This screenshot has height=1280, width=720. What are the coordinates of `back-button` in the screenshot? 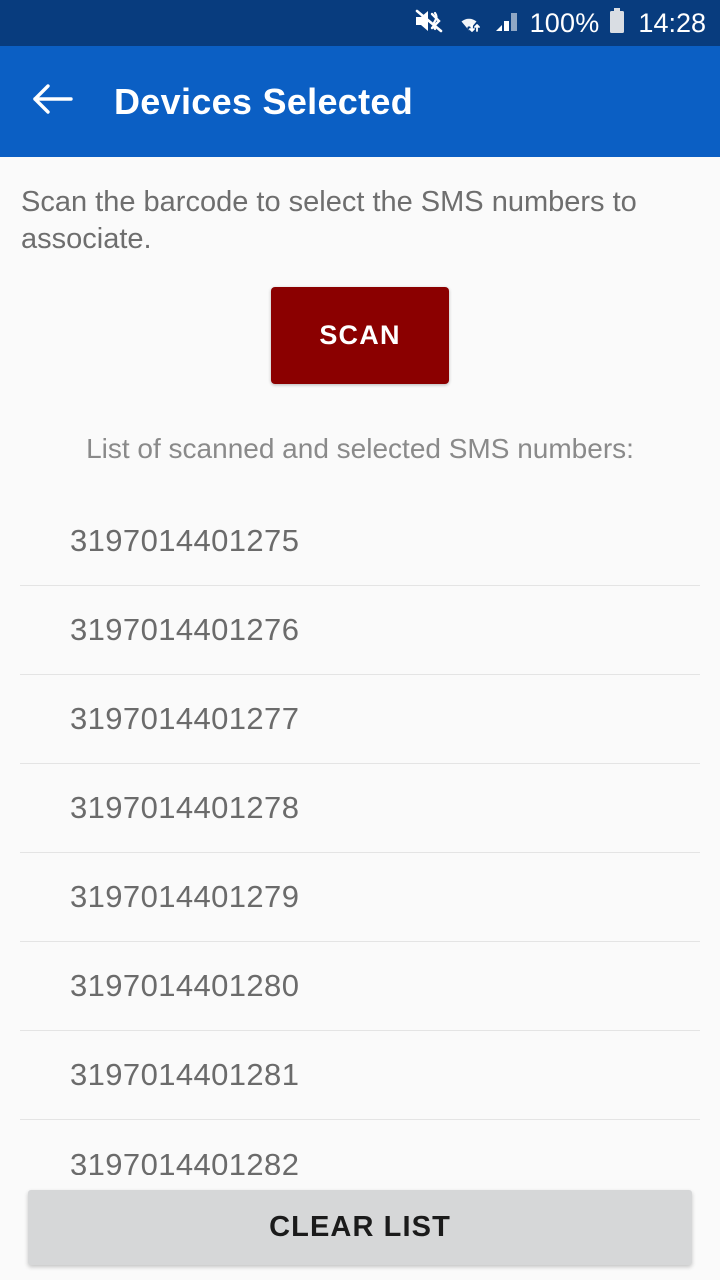 It's located at (52, 101).